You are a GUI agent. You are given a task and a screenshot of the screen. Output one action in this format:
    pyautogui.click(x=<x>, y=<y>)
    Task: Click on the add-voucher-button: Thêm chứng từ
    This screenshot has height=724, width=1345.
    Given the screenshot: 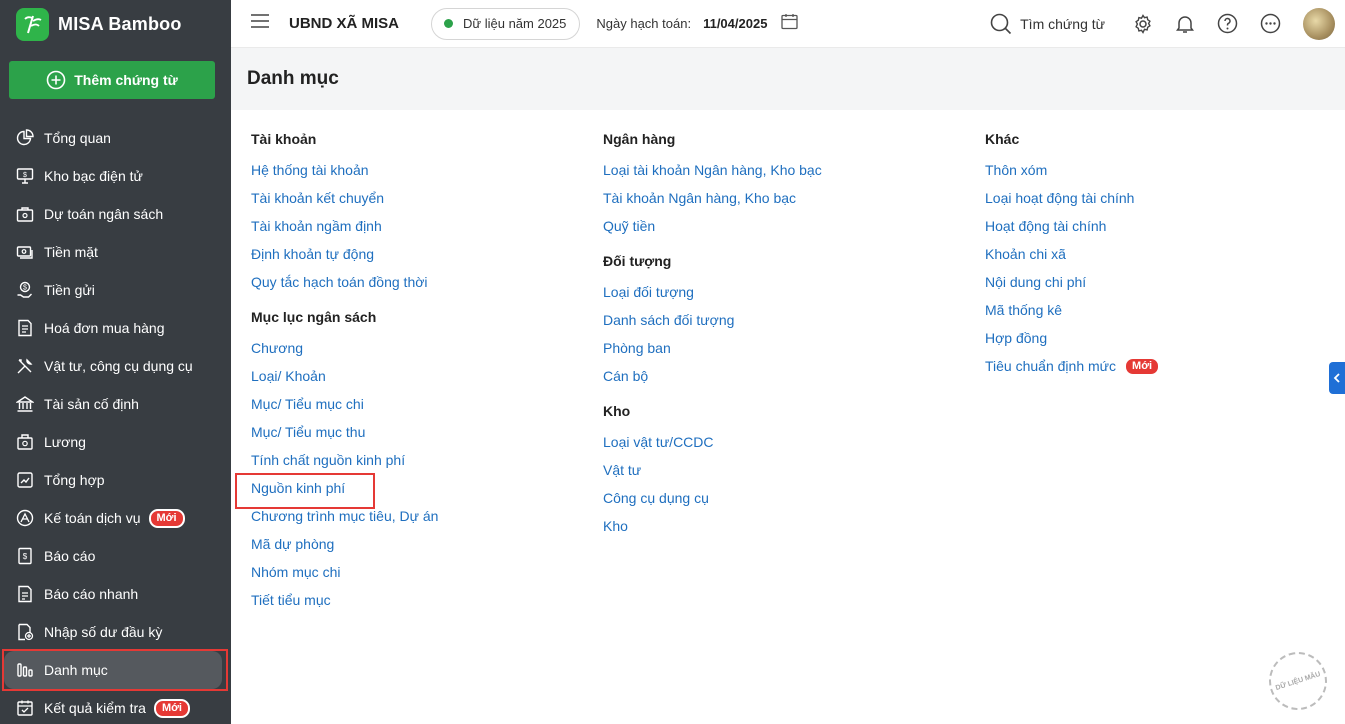 What is the action you would take?
    pyautogui.click(x=112, y=80)
    